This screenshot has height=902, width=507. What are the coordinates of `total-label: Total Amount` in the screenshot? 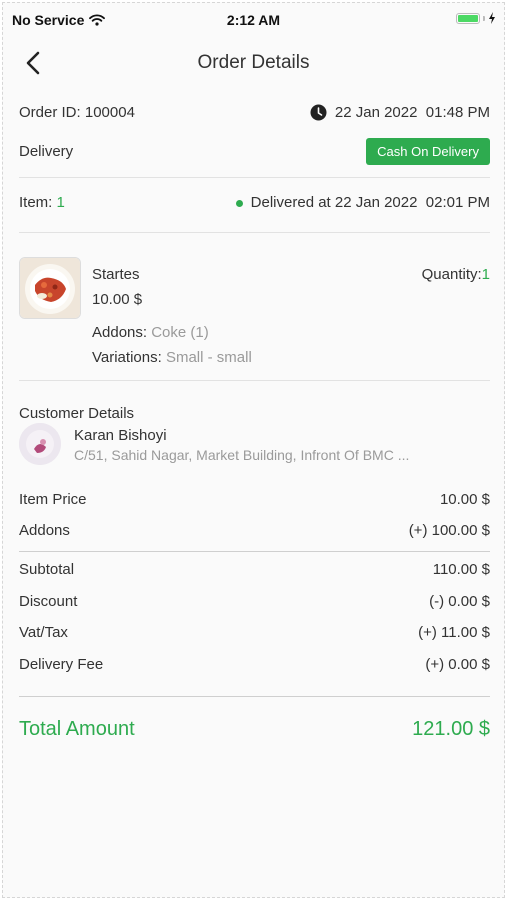 It's located at (77, 729).